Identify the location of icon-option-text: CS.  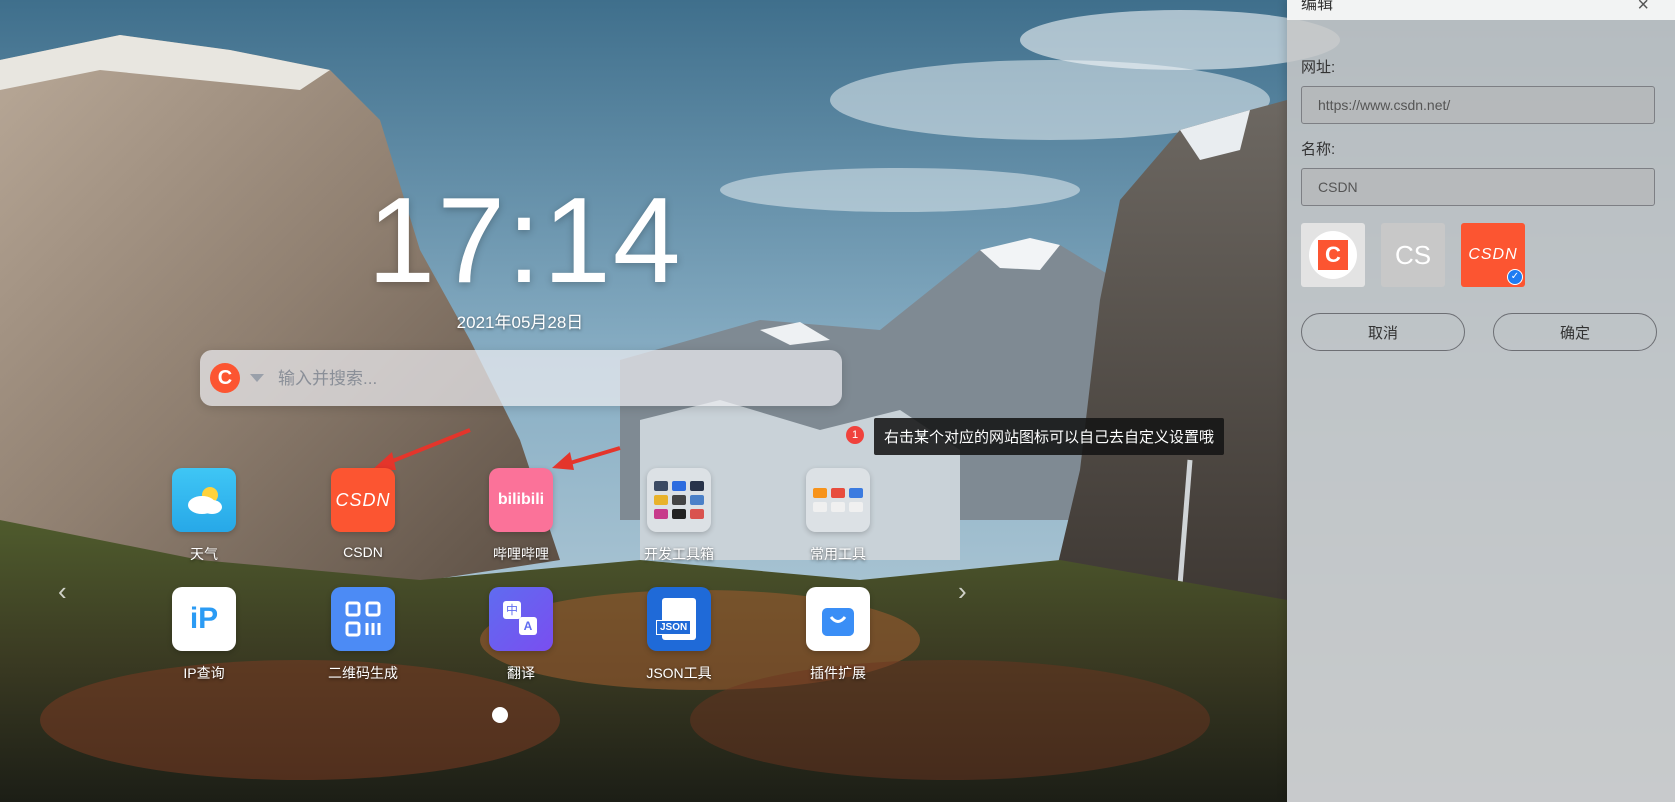
(1413, 255).